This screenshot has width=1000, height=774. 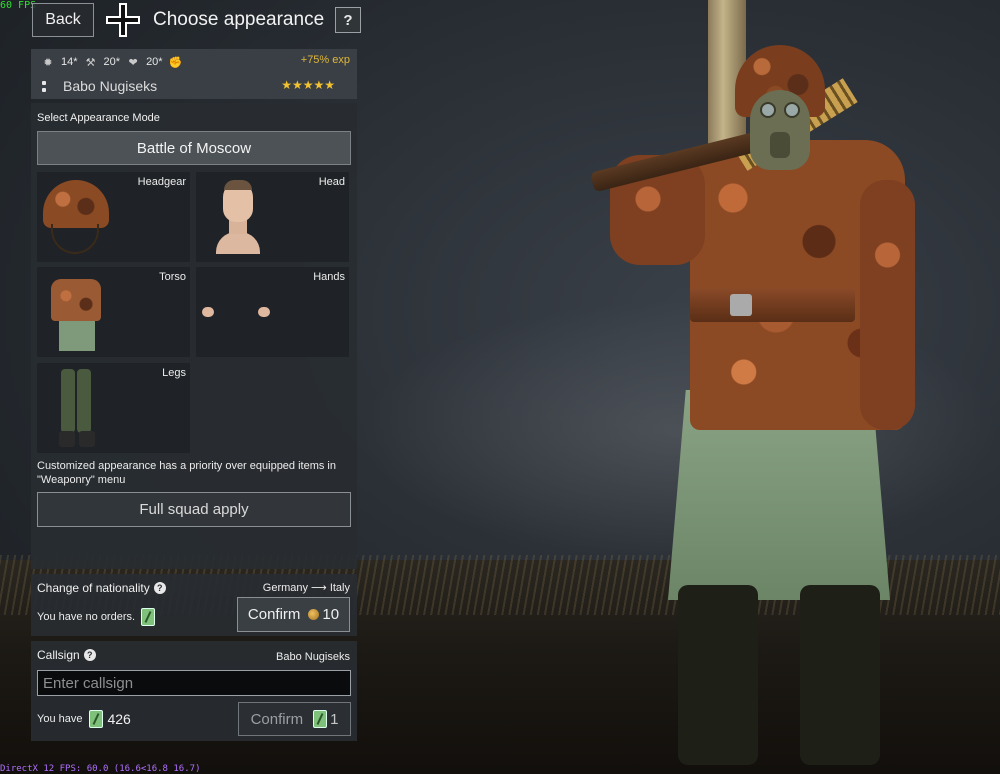 What do you see at coordinates (792, 110) in the screenshot?
I see `mask-lens-right` at bounding box center [792, 110].